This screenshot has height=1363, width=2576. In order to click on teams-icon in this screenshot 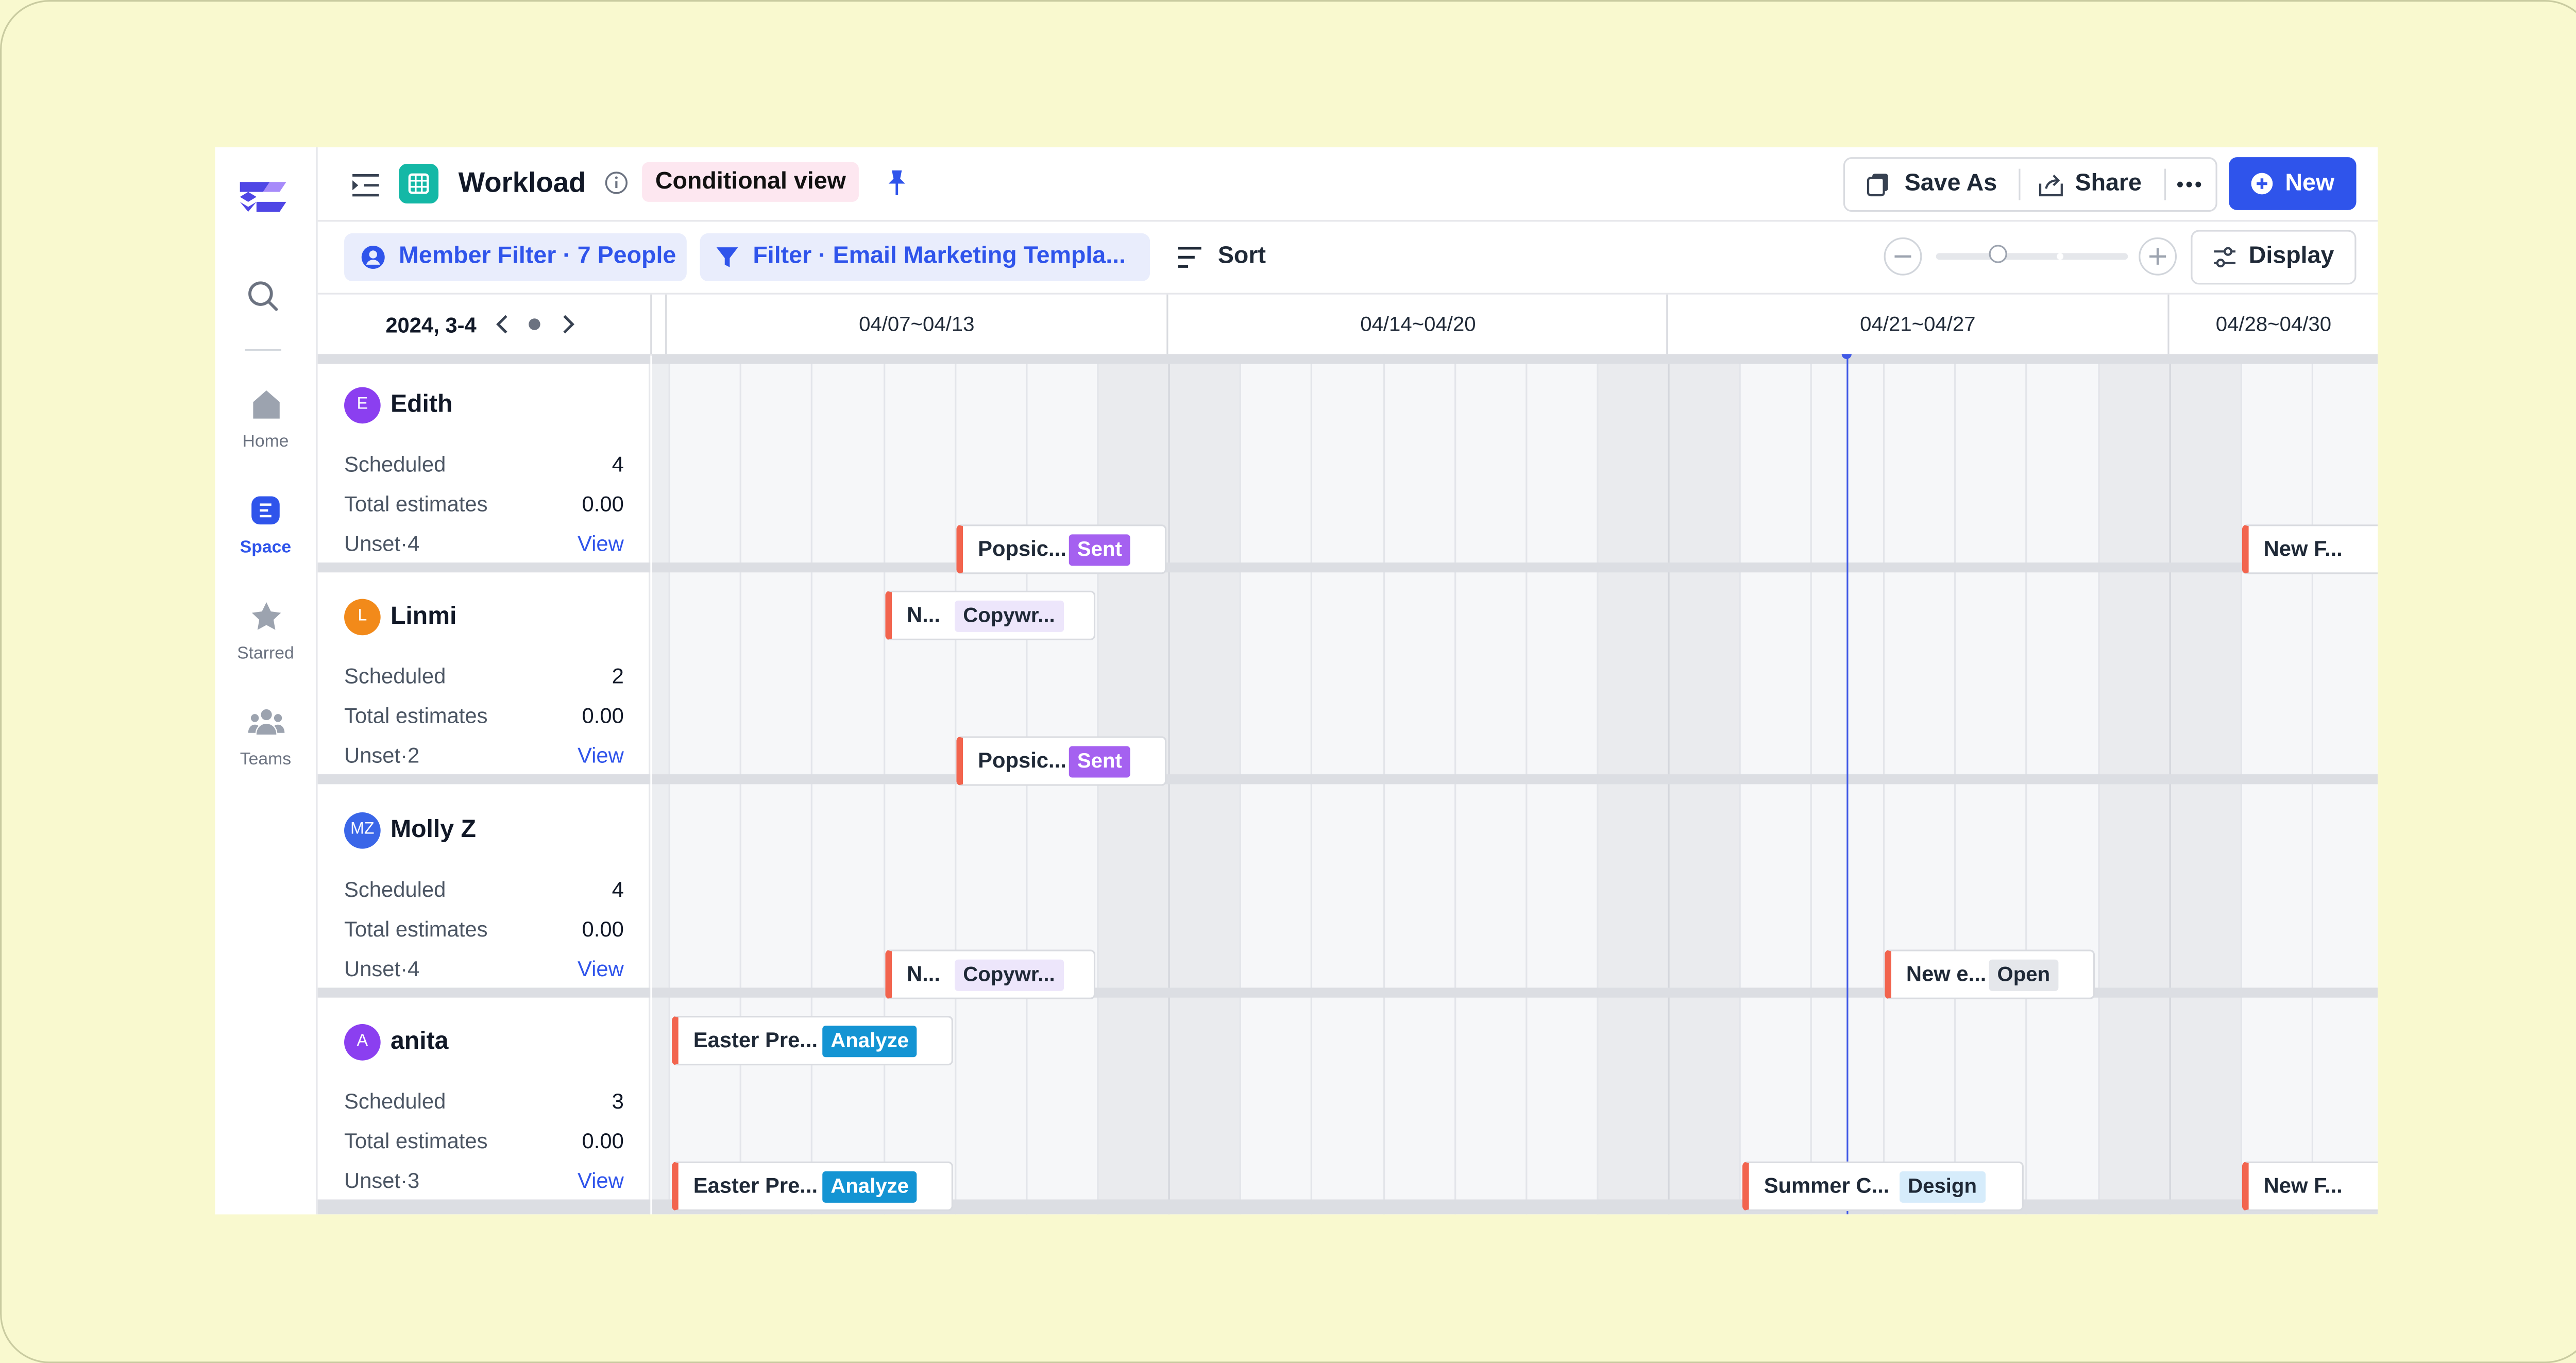, I will do `click(265, 722)`.